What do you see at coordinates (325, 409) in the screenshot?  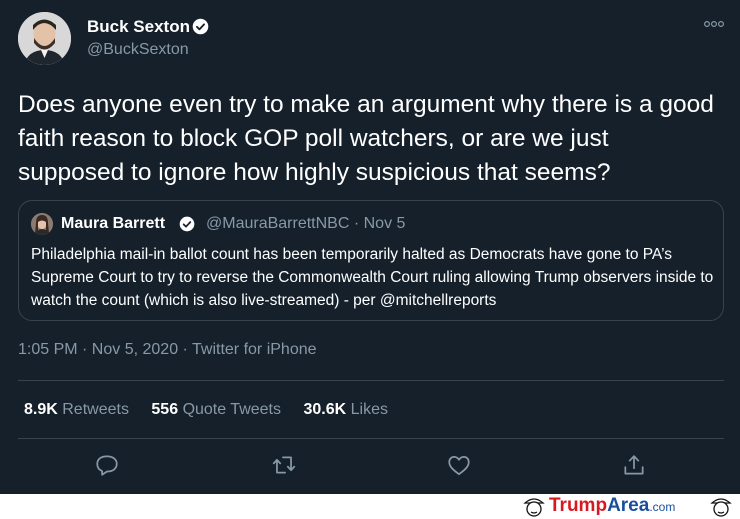 I see `likes-count: 30.6K` at bounding box center [325, 409].